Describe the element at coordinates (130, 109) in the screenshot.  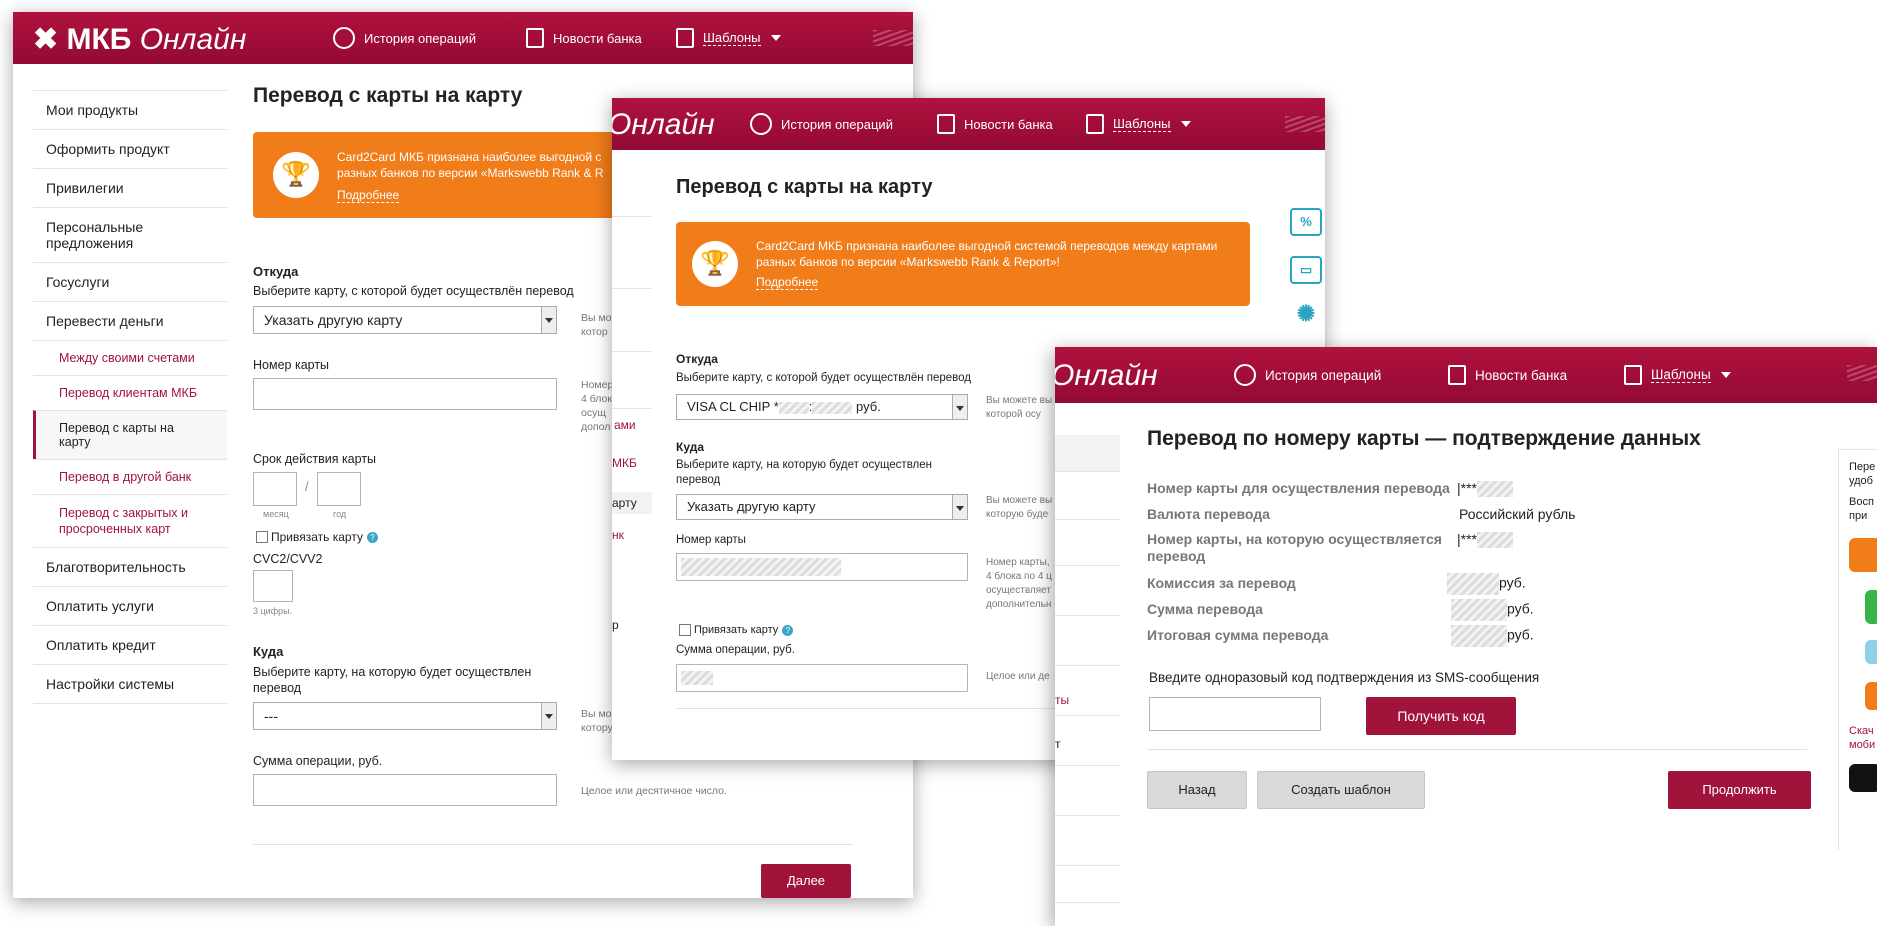
I see `sidebar-item-products: Мои продукты` at that location.